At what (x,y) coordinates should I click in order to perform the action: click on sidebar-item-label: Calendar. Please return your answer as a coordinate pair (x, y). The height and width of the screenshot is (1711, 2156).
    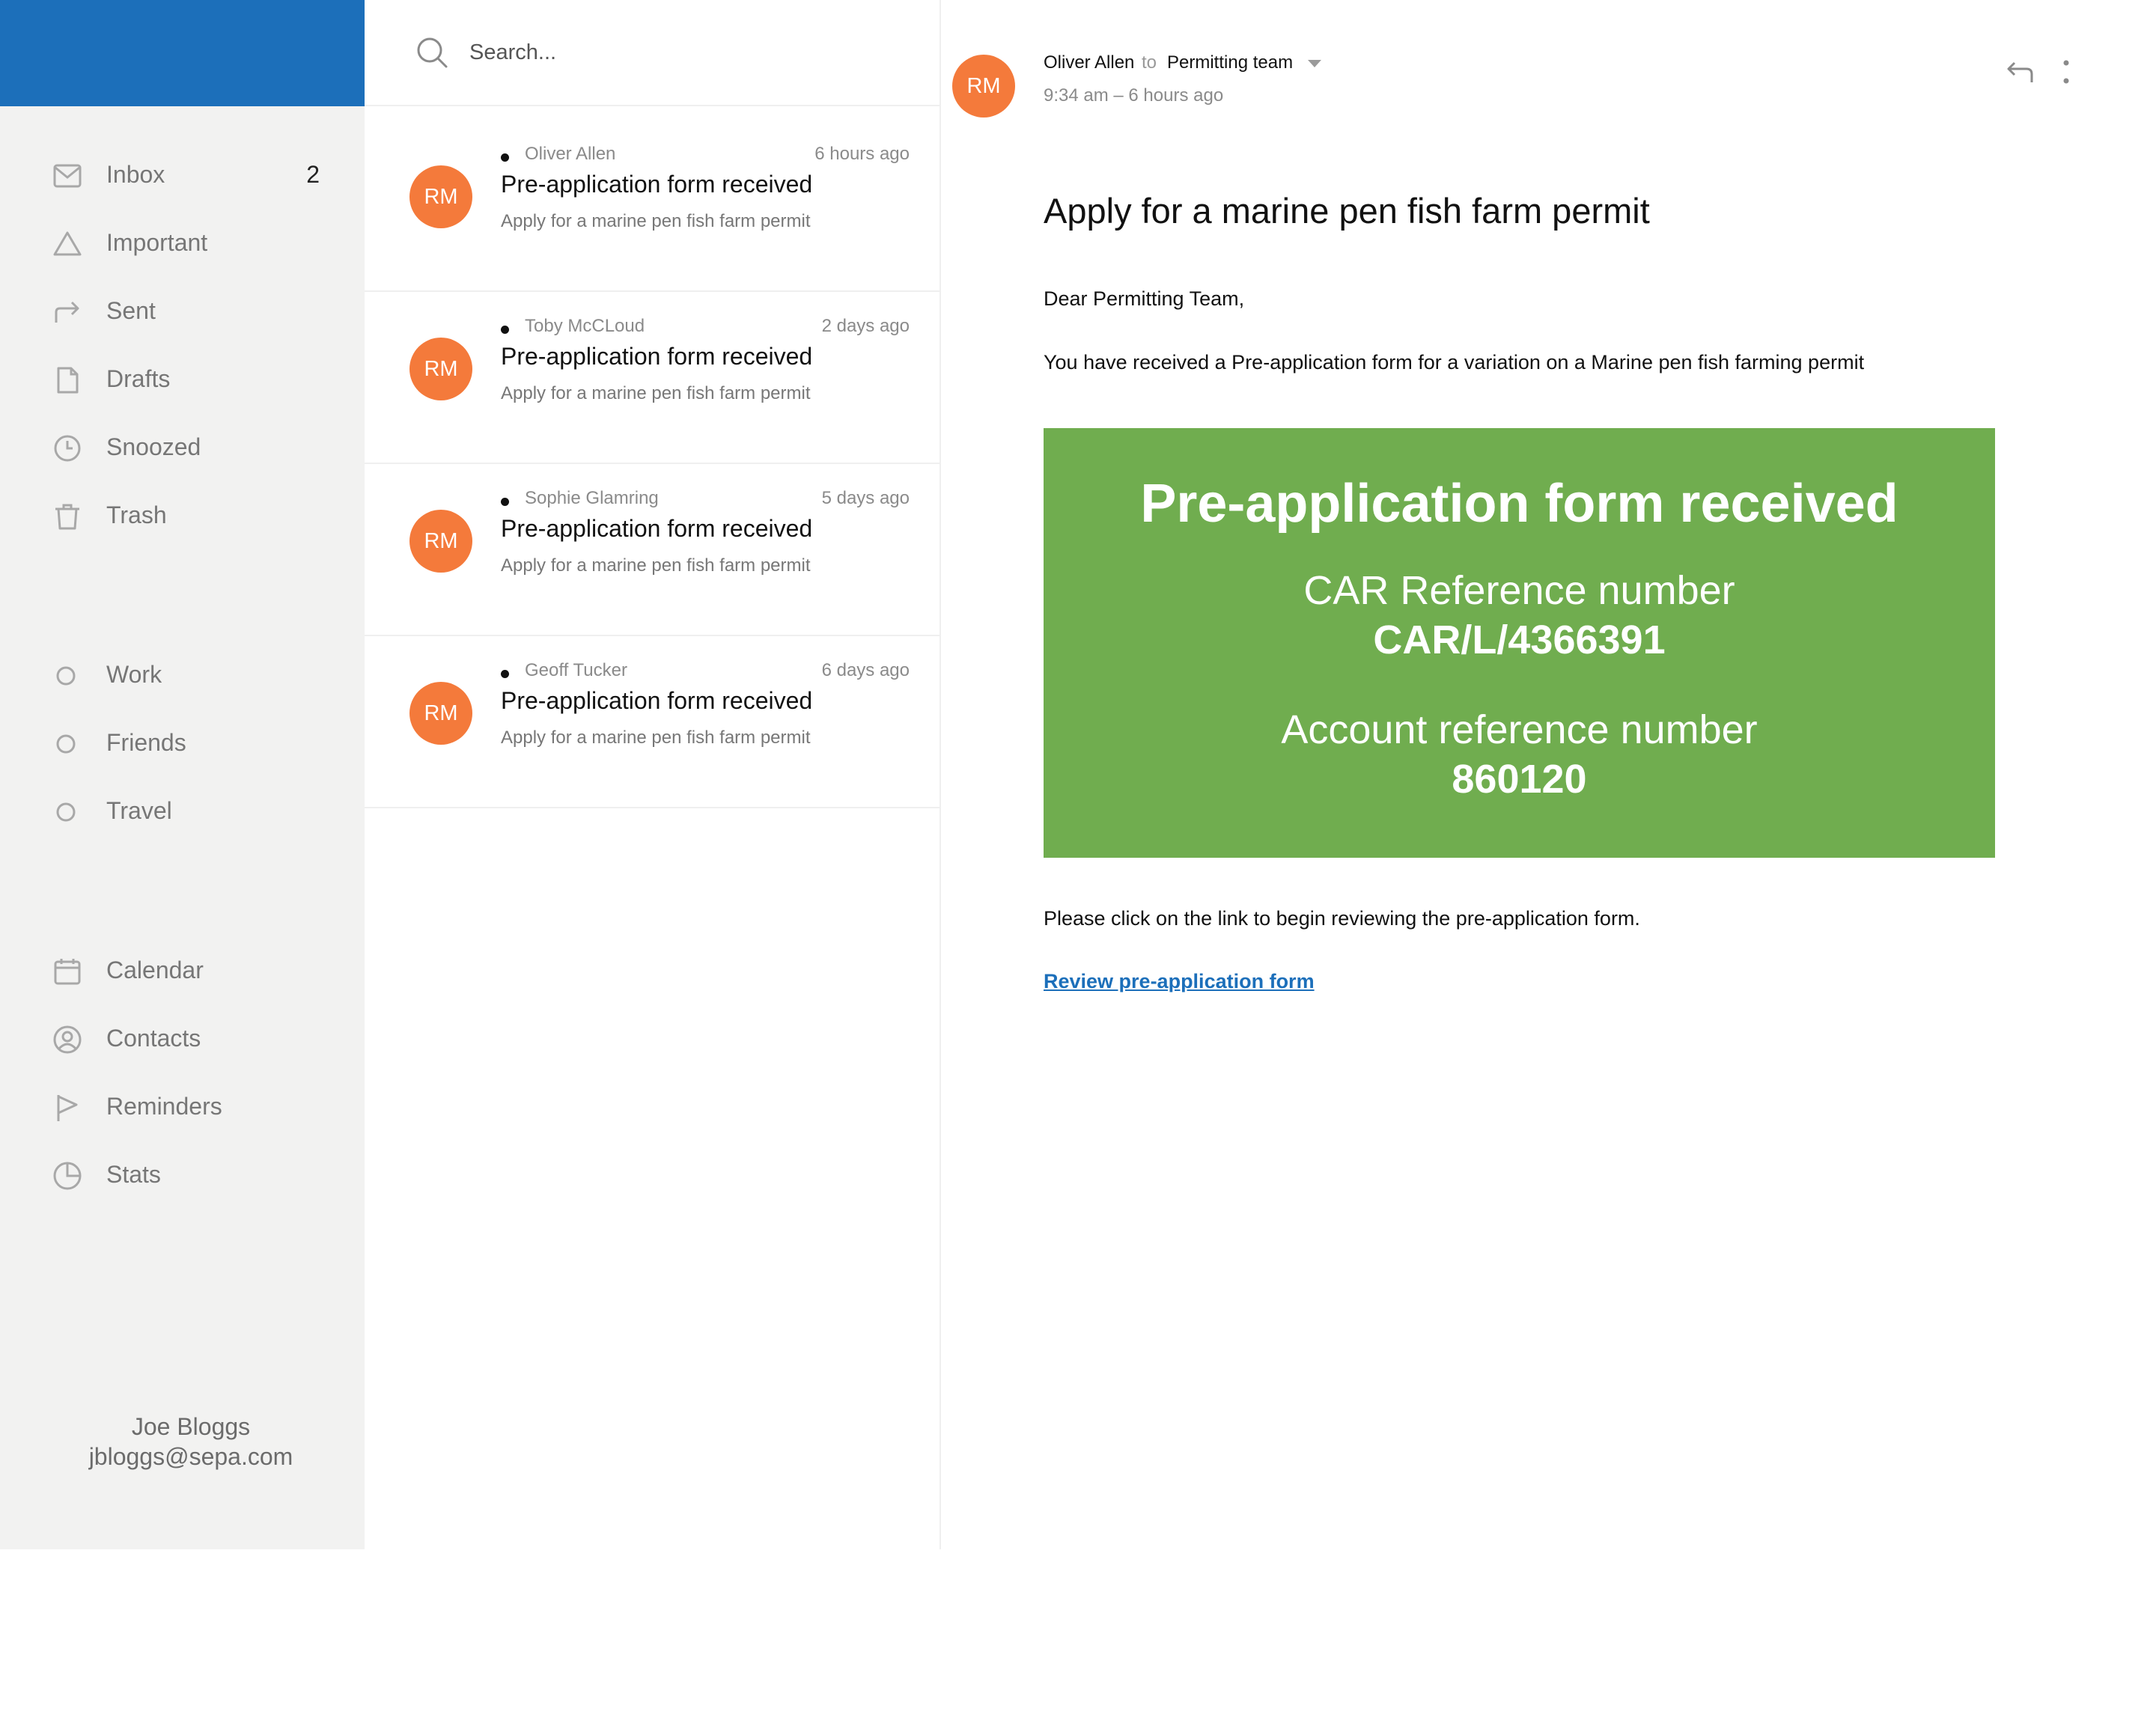
    Looking at the image, I should click on (155, 970).